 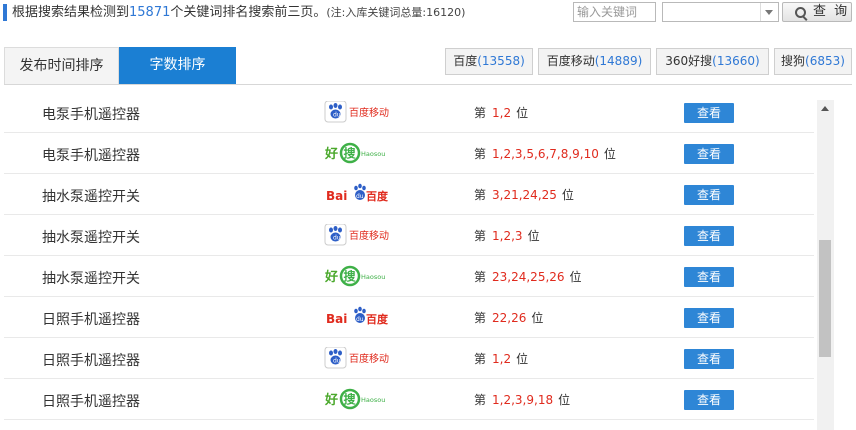 What do you see at coordinates (177, 65) in the screenshot?
I see `tab-sort-by-length: 字数排序` at bounding box center [177, 65].